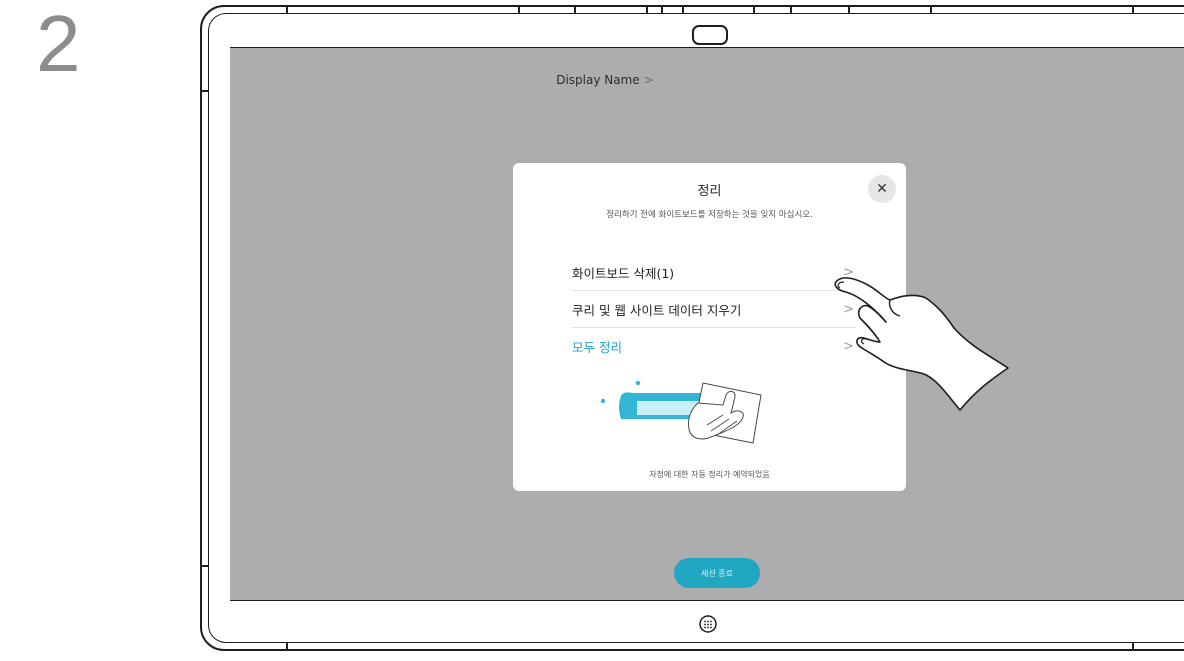 Image resolution: width=1184 pixels, height=661 pixels. What do you see at coordinates (597, 347) in the screenshot?
I see `menu-item-label: 모두 정리` at bounding box center [597, 347].